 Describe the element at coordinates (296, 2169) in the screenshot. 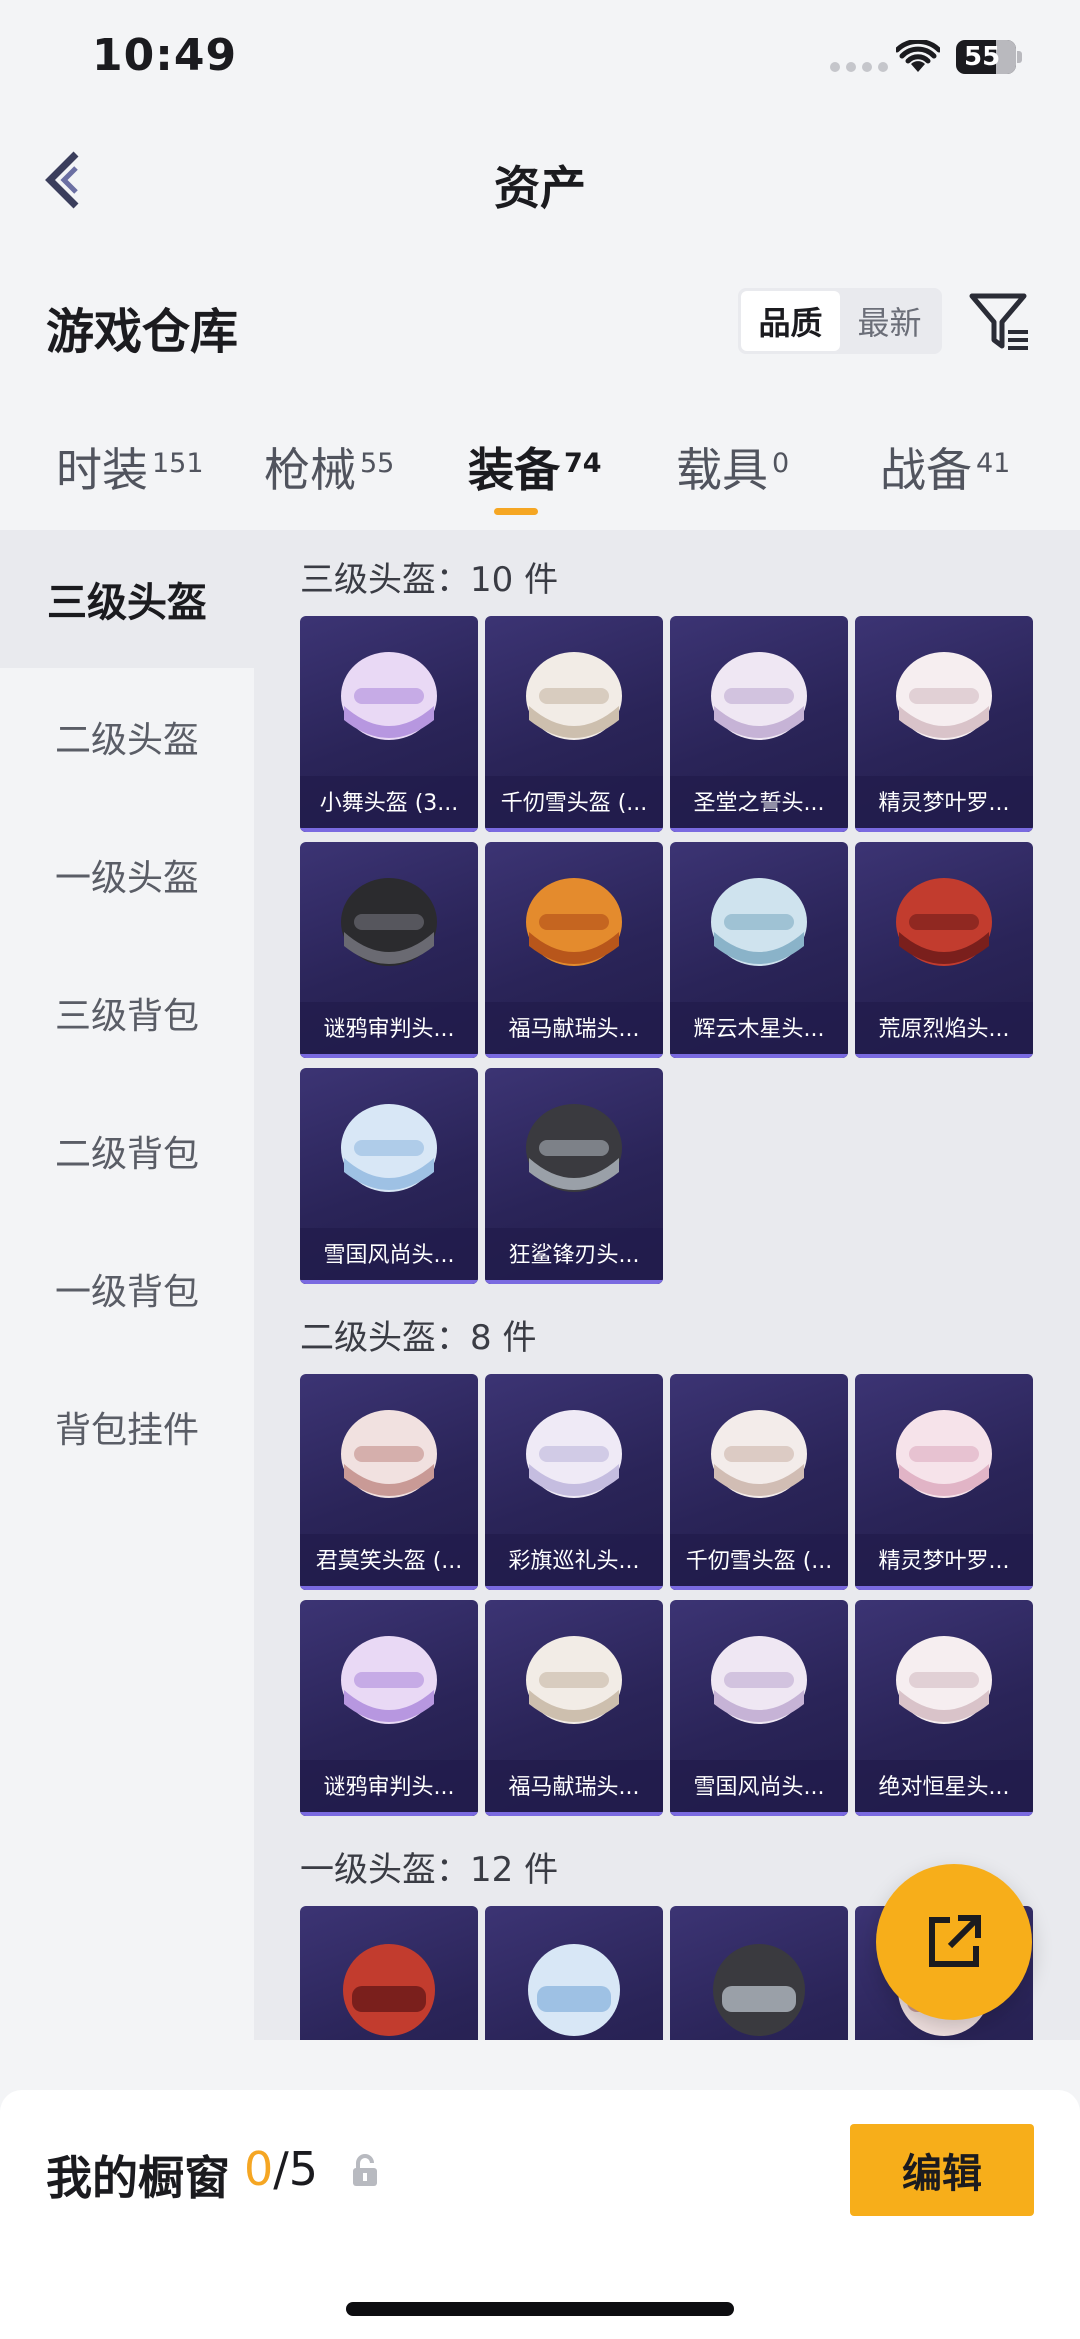

I see `showcase-count-total: /5` at that location.